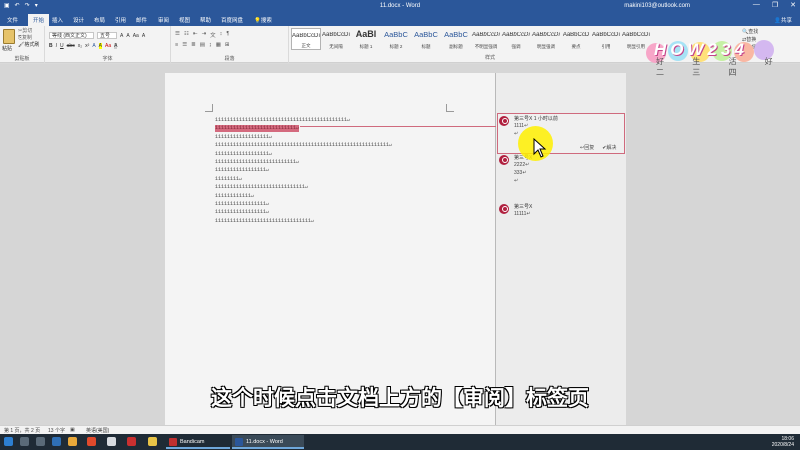 This screenshot has width=800, height=450. I want to click on proofing-icon: ▣, so click(72, 430).